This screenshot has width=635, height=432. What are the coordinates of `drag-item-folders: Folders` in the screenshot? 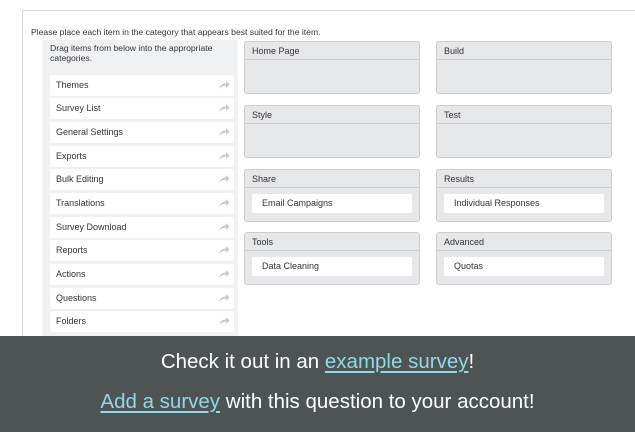 It's located at (142, 321).